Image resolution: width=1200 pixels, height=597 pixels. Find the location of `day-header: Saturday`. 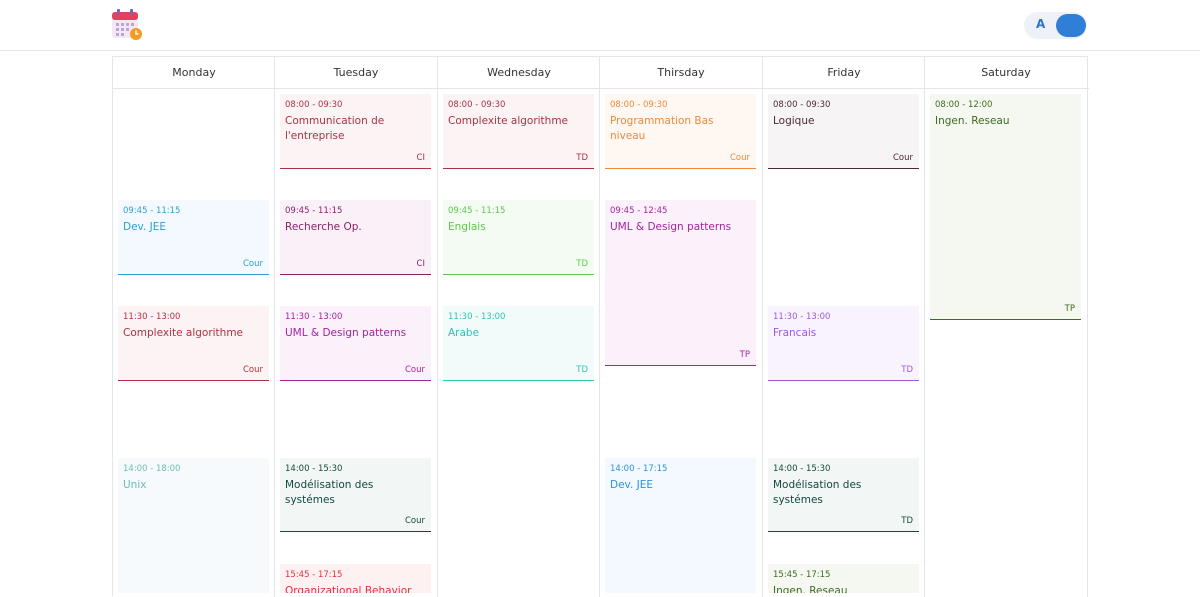

day-header: Saturday is located at coordinates (1006, 72).